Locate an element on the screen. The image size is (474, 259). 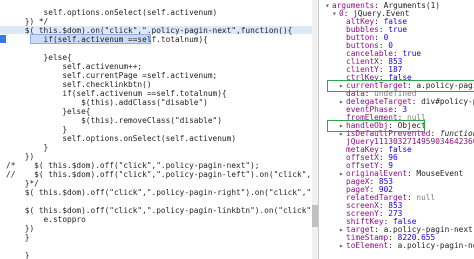
code-line: self.activenum++; is located at coordinates (74, 66).